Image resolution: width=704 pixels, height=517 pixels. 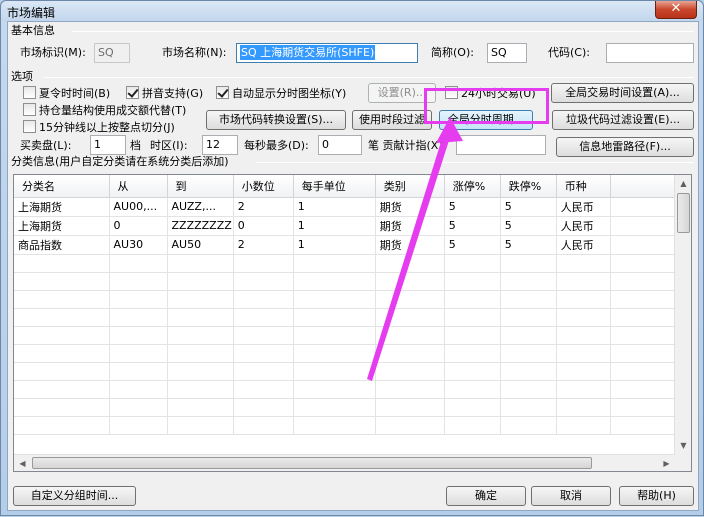 I want to click on column-header: 涨停%, so click(x=472, y=186).